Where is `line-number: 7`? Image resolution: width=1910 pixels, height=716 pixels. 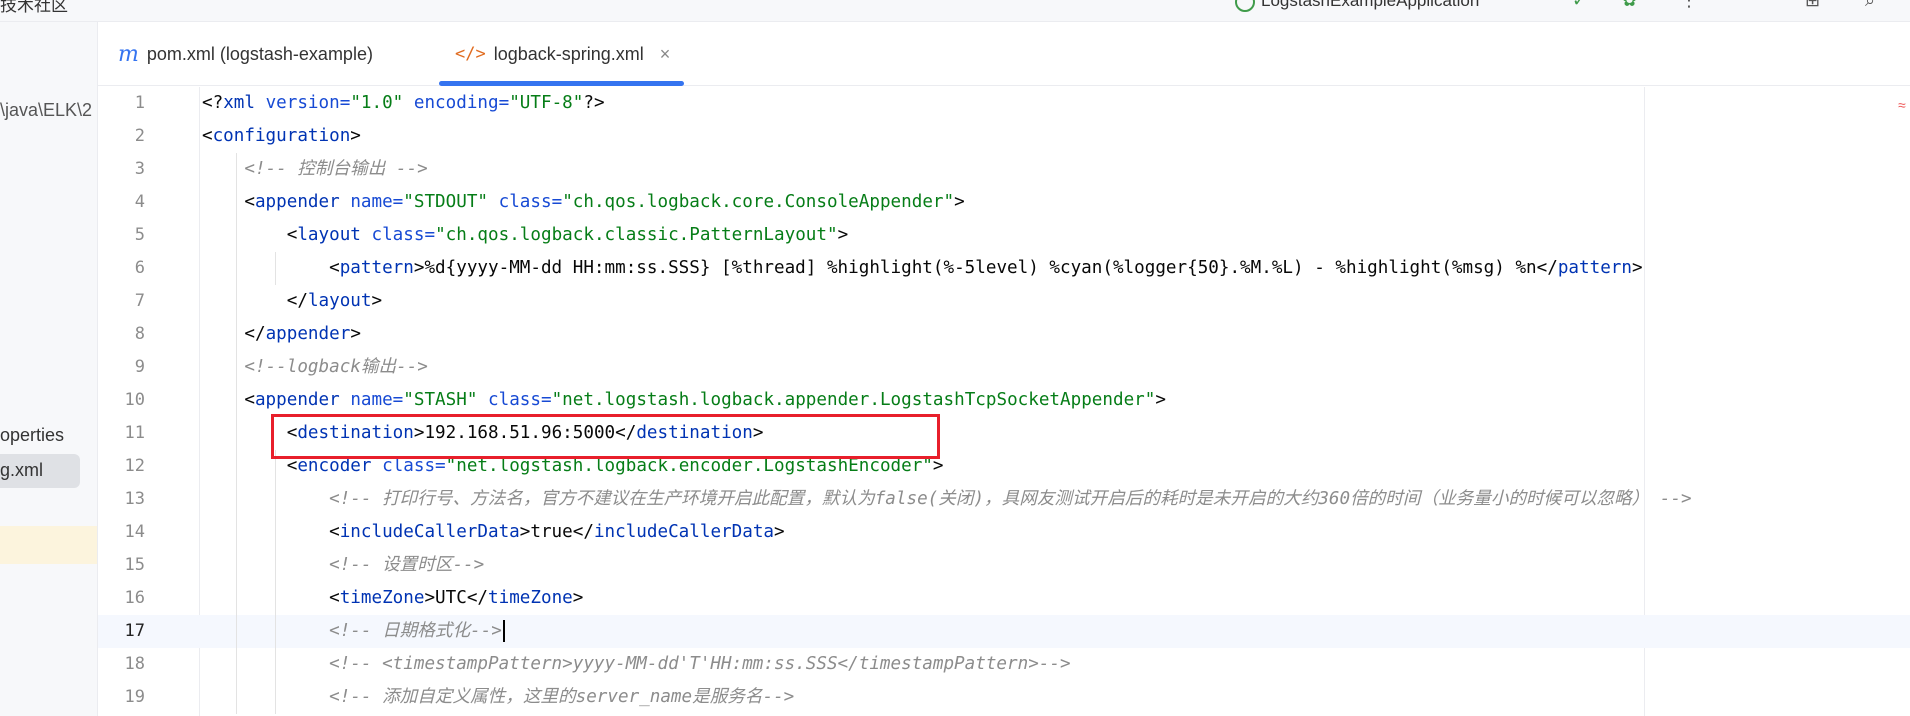 line-number: 7 is located at coordinates (139, 301).